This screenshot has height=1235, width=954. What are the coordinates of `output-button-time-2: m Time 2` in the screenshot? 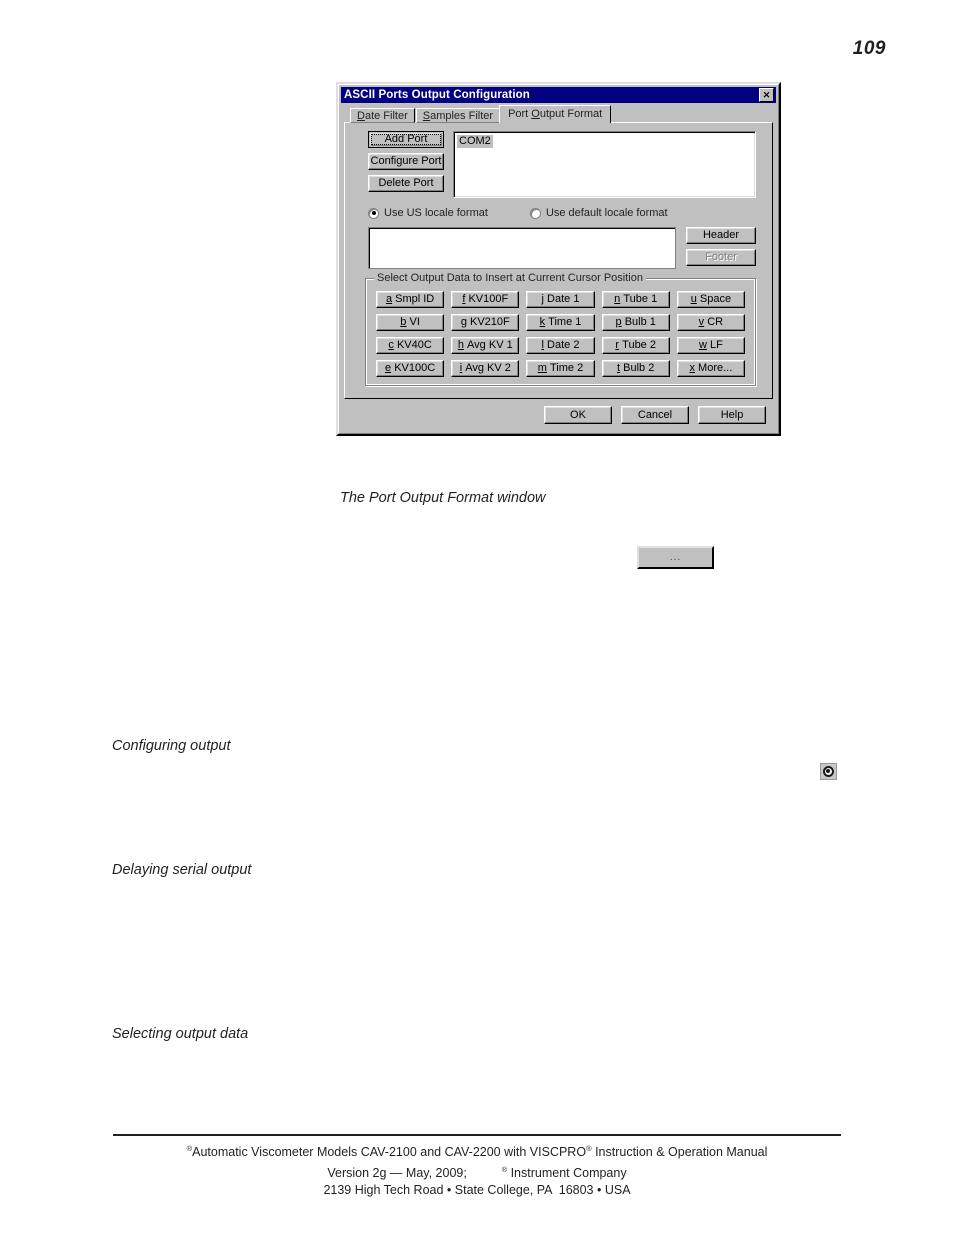 It's located at (560, 368).